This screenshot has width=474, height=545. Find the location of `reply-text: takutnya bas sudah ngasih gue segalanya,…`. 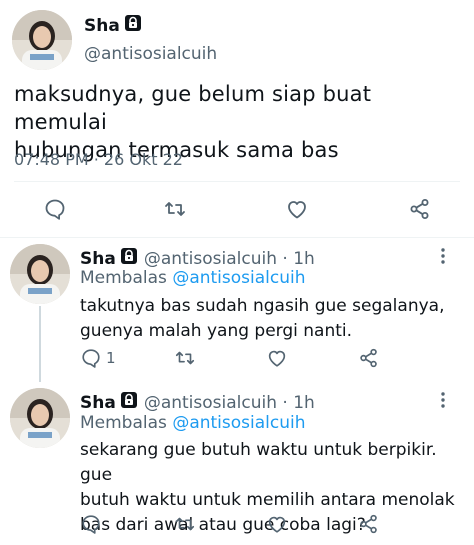

reply-text: takutnya bas sudah ngasih gue segalanya,… is located at coordinates (272, 319).